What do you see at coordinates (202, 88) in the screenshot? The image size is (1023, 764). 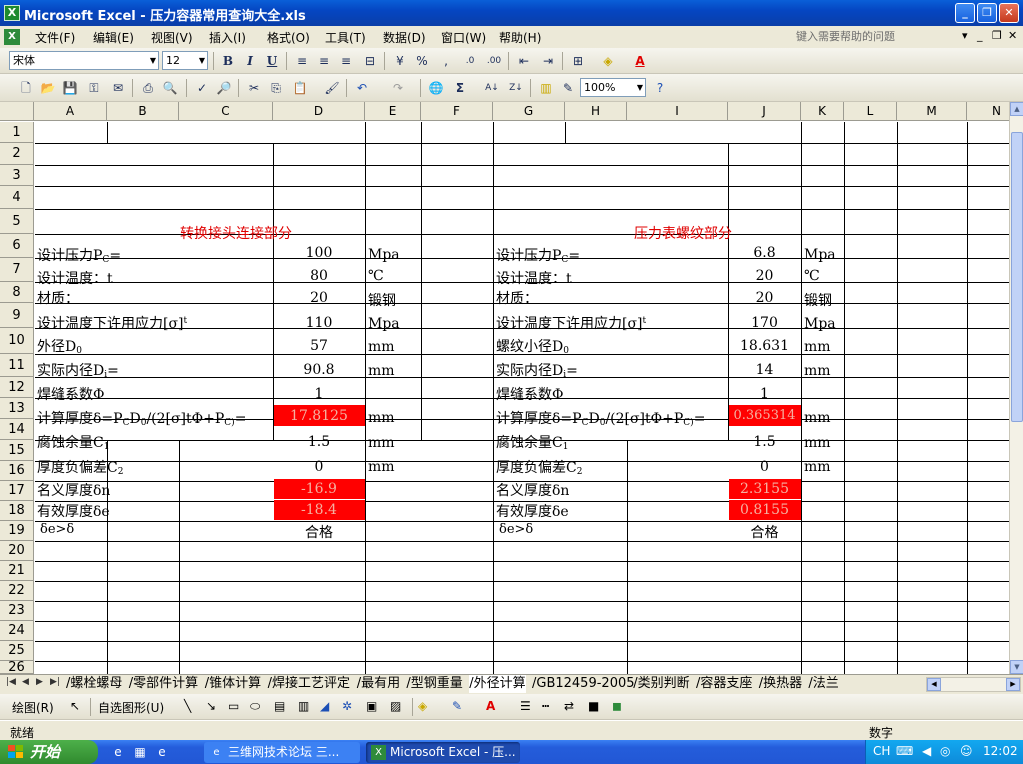 I see `spelling-icon: ✓` at bounding box center [202, 88].